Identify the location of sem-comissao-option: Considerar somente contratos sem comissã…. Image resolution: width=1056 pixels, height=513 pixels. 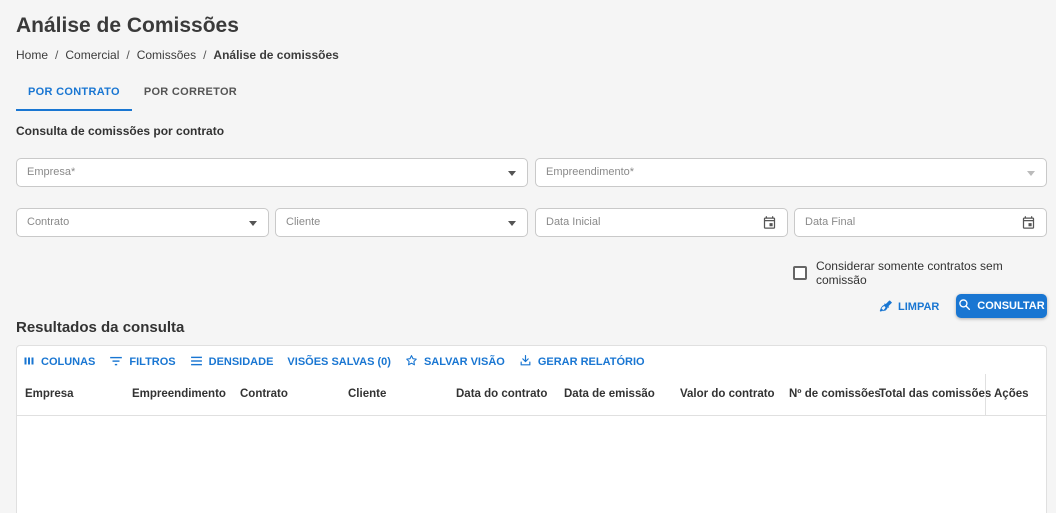
(924, 273).